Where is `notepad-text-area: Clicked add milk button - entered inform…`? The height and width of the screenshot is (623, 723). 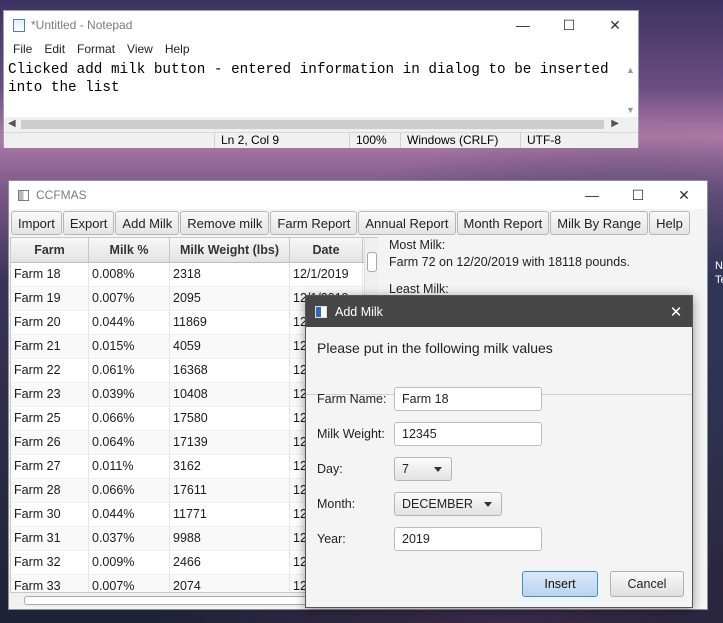
notepad-text-area: Clicked add milk button - entered inform… is located at coordinates (313, 88).